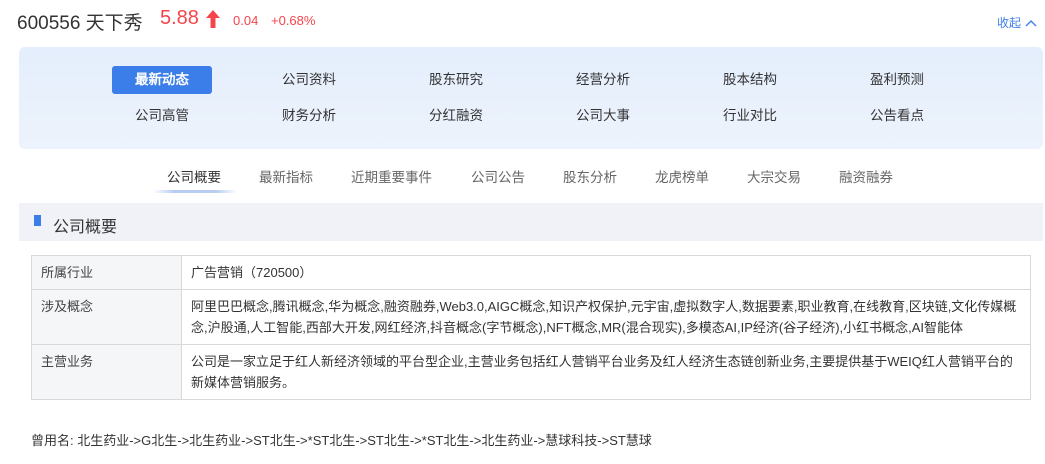 The height and width of the screenshot is (464, 1045). I want to click on chevron-up-icon, so click(1031, 22).